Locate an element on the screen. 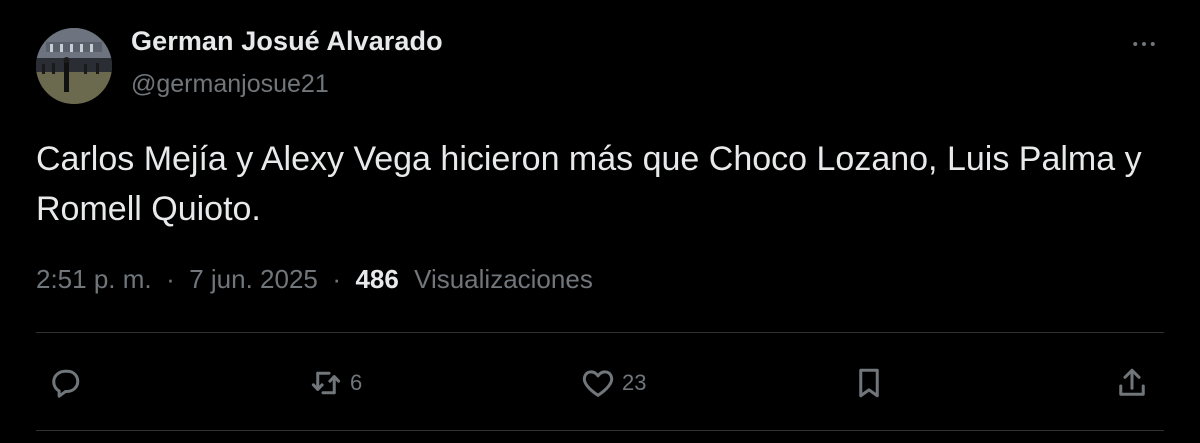 The width and height of the screenshot is (1200, 443). like-button: 23 is located at coordinates (613, 383).